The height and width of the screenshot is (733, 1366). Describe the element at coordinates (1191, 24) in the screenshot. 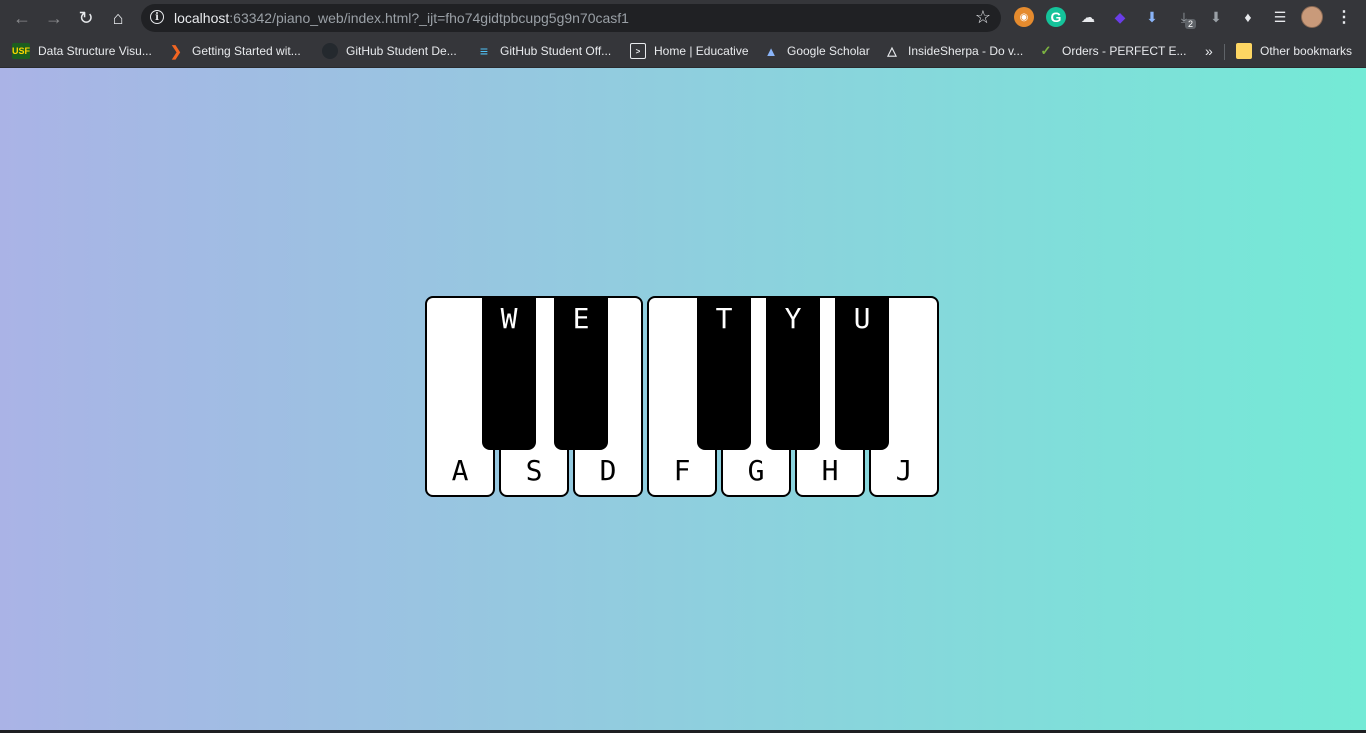

I see `download-count-badge: 2` at that location.